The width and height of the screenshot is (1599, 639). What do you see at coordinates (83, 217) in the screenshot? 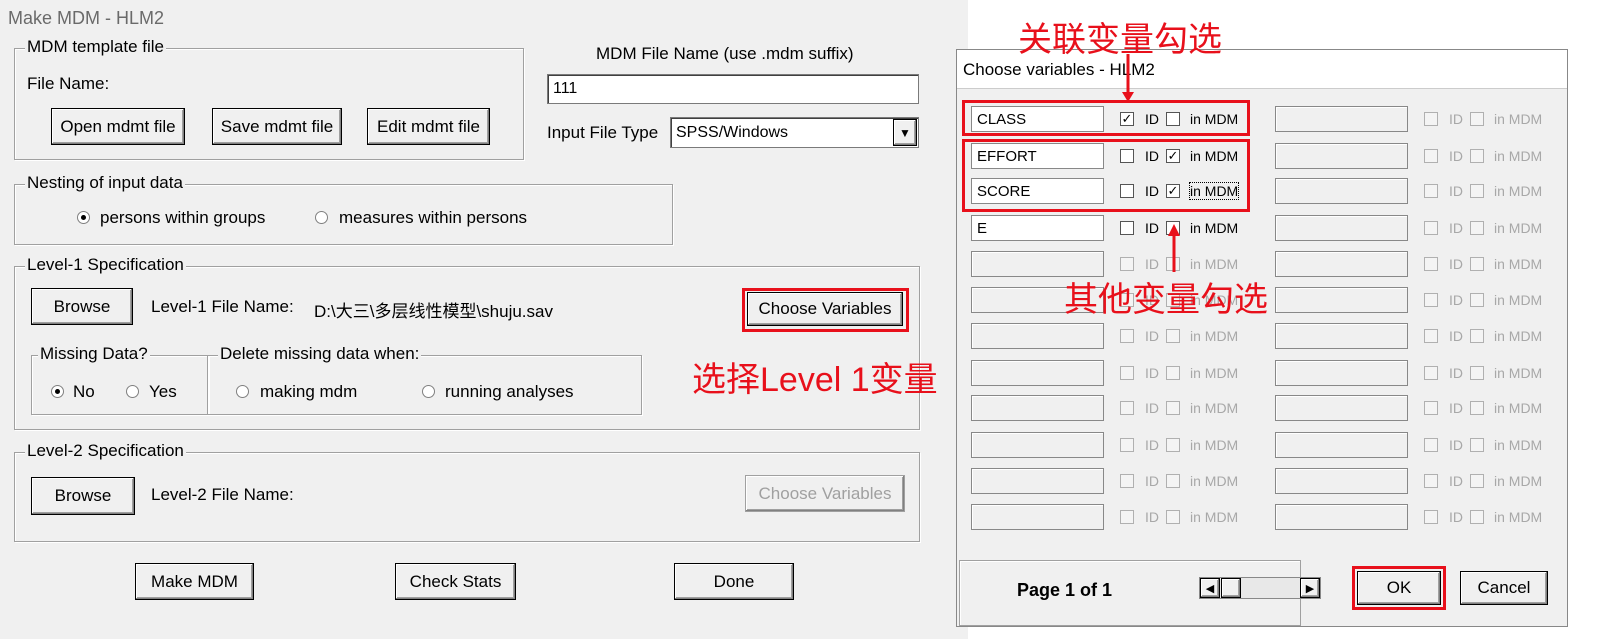
I see `persons-within-groups-radio` at bounding box center [83, 217].